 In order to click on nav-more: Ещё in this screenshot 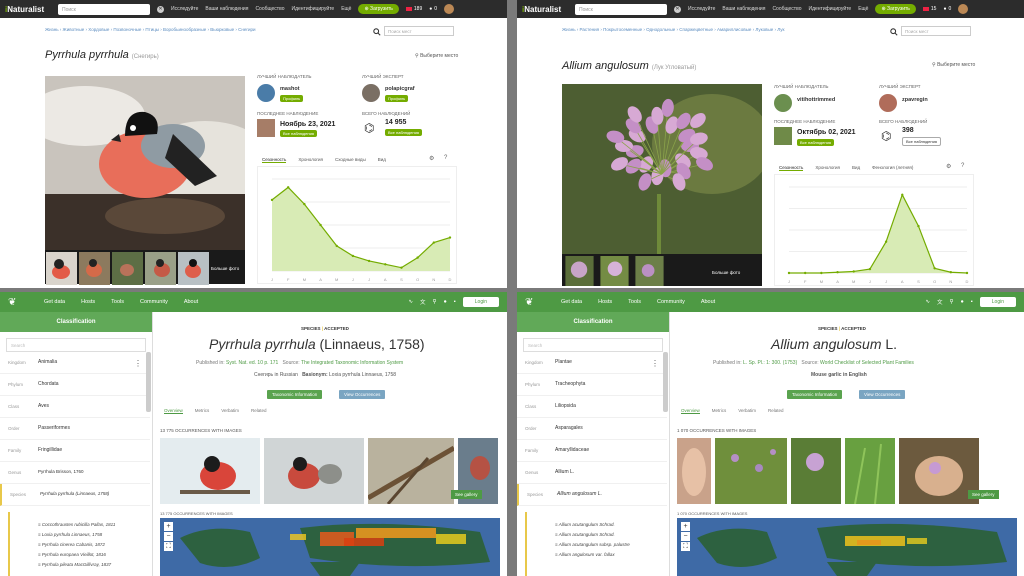, I will do `click(346, 9)`.